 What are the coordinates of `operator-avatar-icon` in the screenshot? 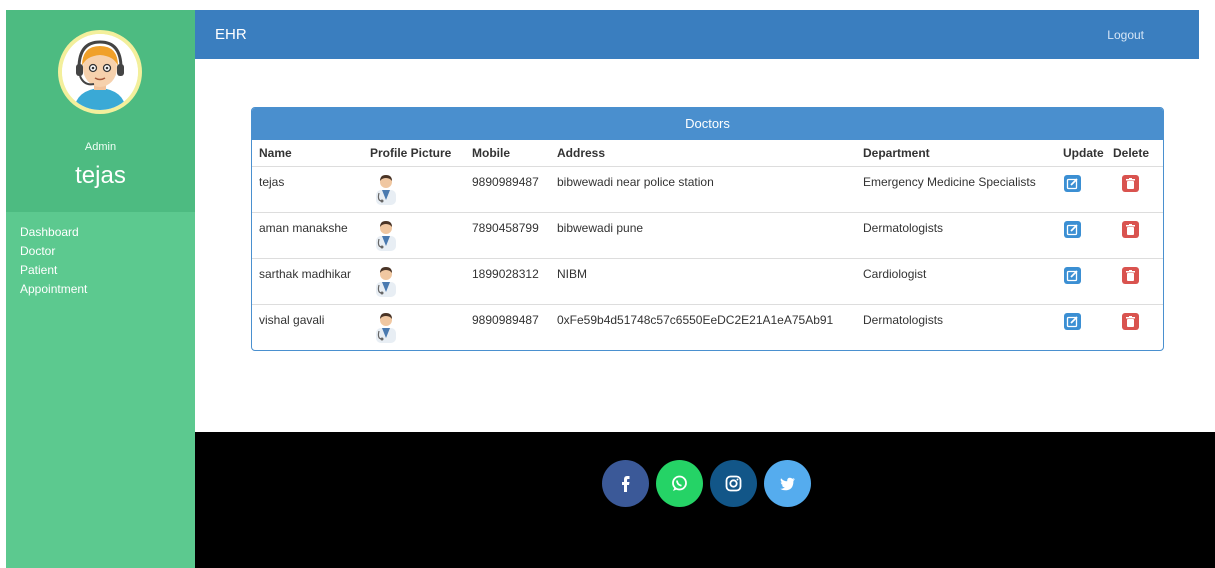 It's located at (100, 72).